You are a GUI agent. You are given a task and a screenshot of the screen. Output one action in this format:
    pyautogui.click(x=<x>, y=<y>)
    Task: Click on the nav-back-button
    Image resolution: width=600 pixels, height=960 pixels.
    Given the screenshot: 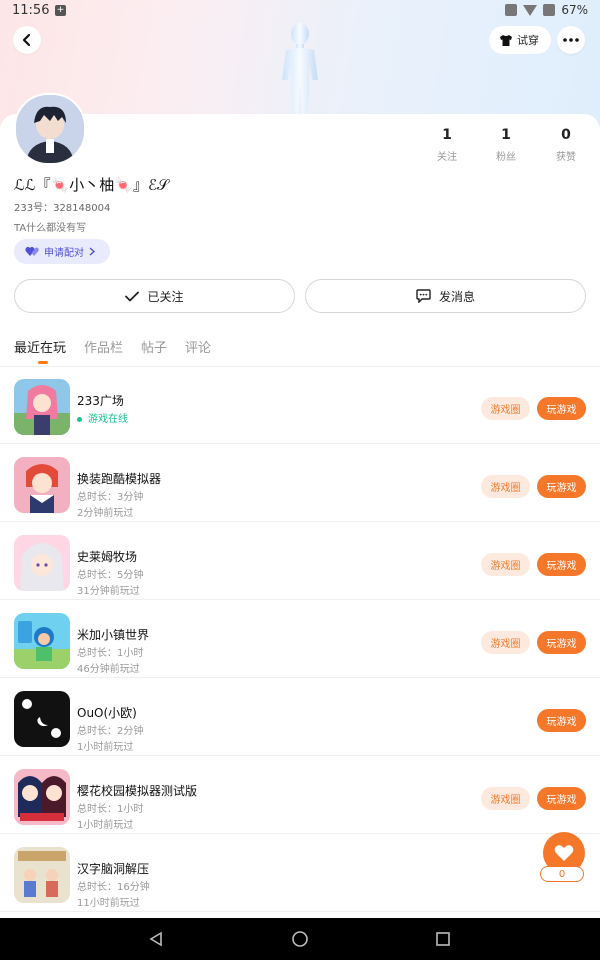 What is the action you would take?
    pyautogui.click(x=156, y=939)
    